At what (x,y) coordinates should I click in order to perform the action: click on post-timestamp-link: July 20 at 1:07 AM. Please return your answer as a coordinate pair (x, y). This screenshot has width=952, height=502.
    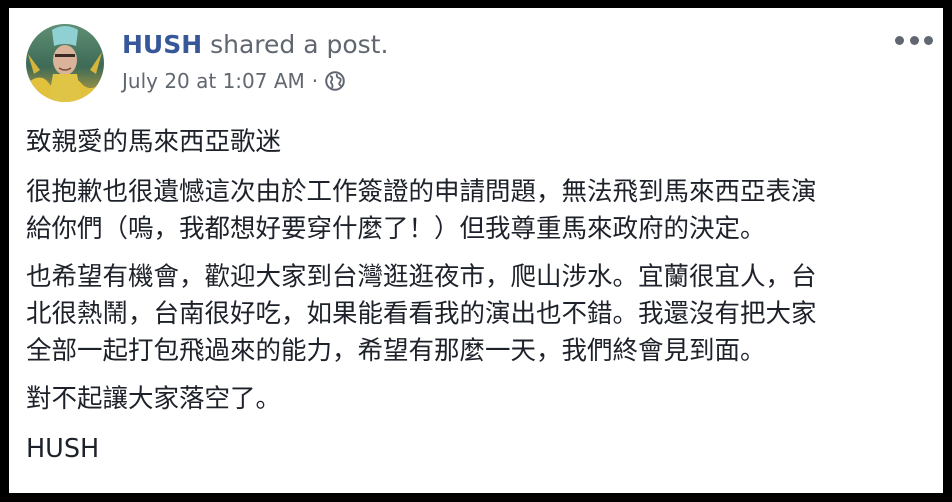
    Looking at the image, I should click on (213, 81).